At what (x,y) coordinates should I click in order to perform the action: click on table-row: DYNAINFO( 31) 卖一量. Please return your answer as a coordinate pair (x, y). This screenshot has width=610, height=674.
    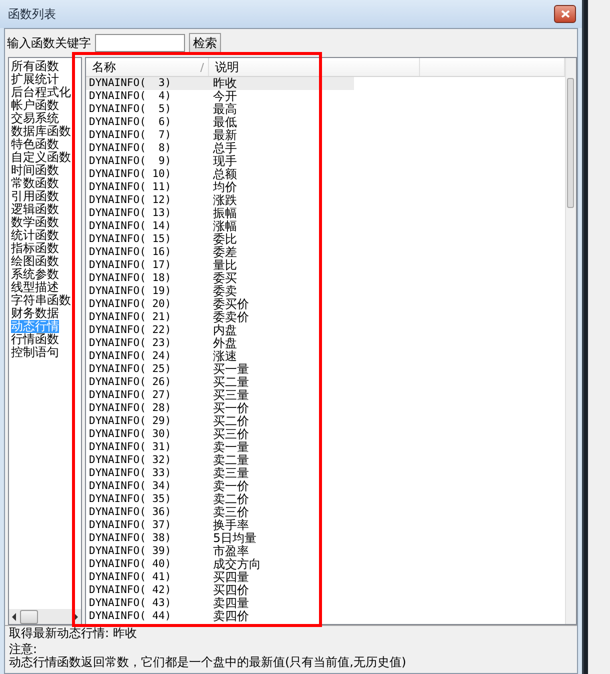
    Looking at the image, I should click on (220, 447).